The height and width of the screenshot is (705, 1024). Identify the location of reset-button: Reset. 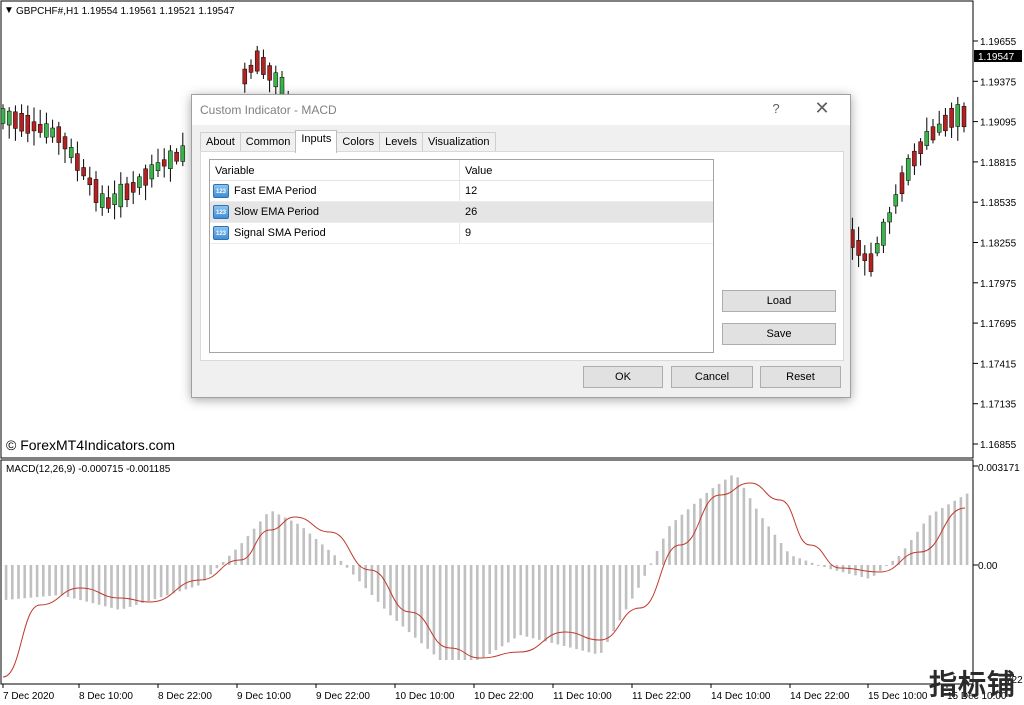
(800, 377).